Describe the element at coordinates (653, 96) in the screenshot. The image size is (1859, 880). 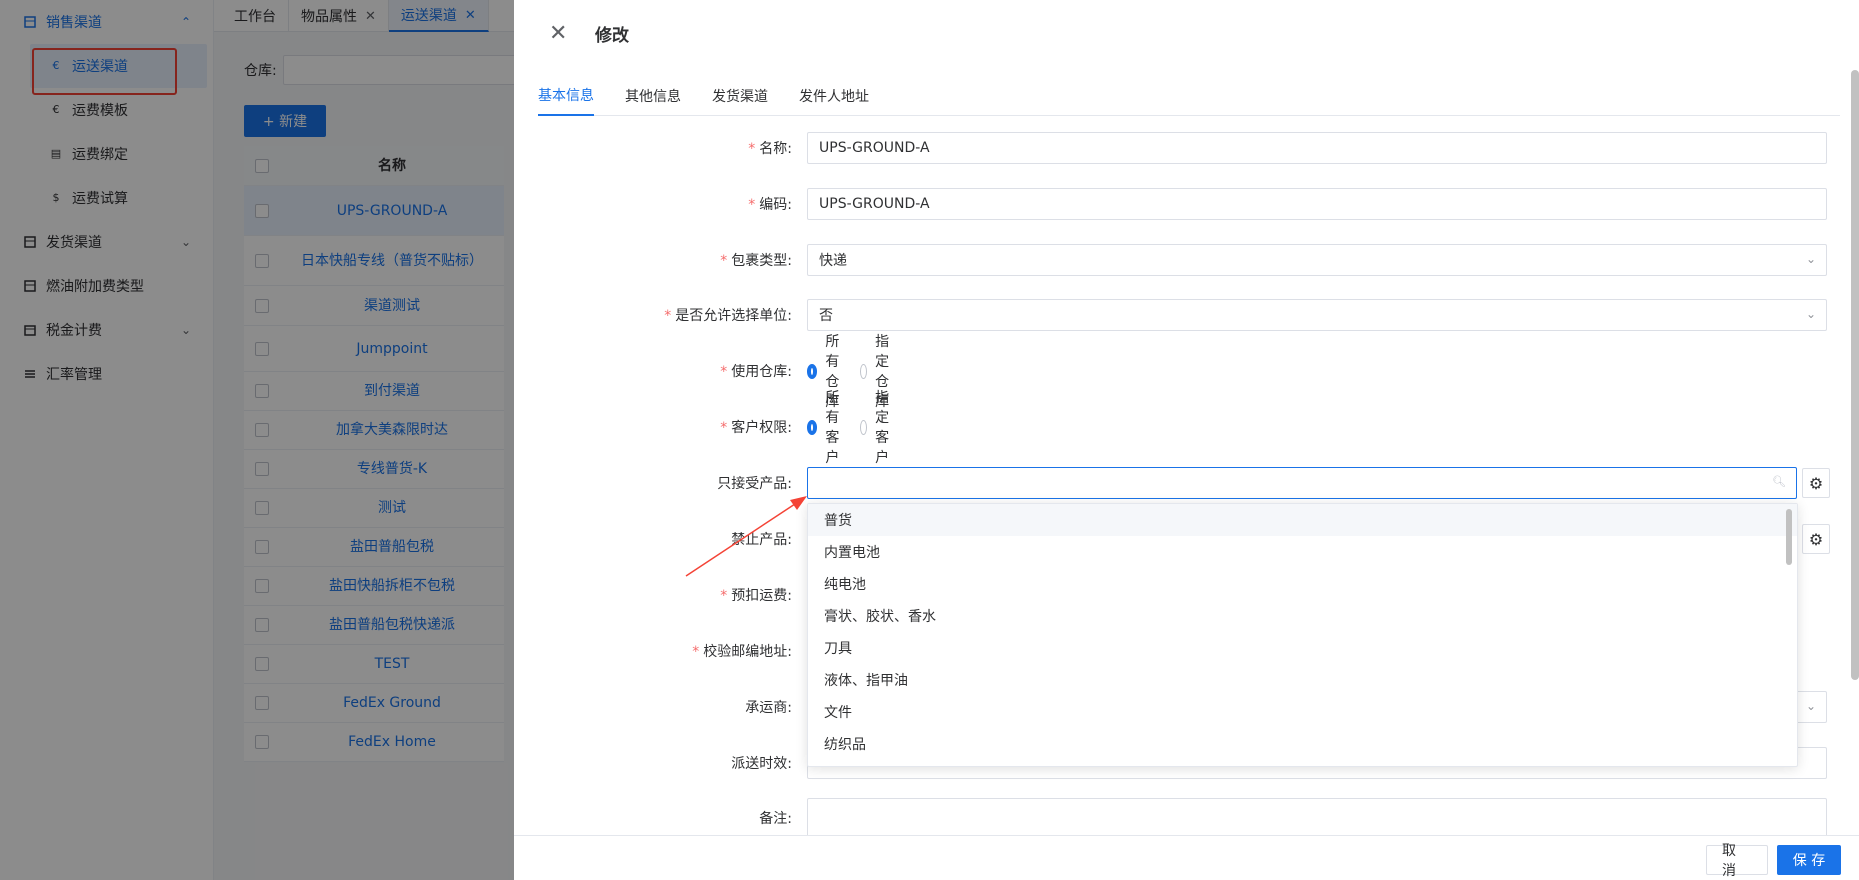
I see `tab-other-info: 其他信息` at that location.